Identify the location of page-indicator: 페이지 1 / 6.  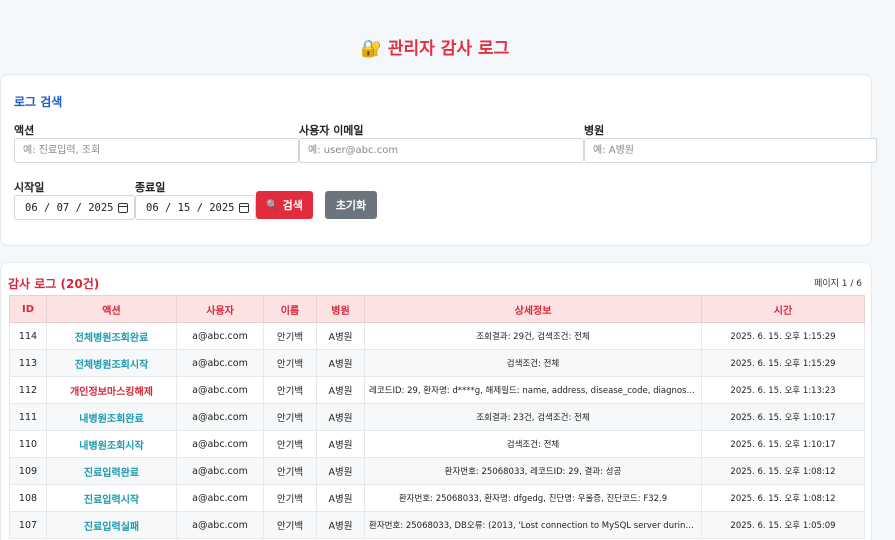
(838, 284).